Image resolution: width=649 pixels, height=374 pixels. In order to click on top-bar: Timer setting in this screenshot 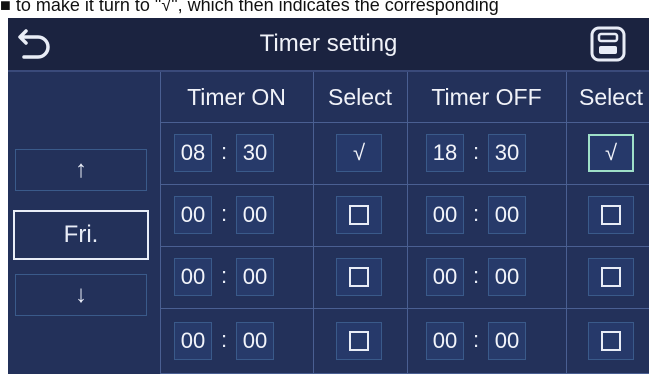, I will do `click(328, 45)`.